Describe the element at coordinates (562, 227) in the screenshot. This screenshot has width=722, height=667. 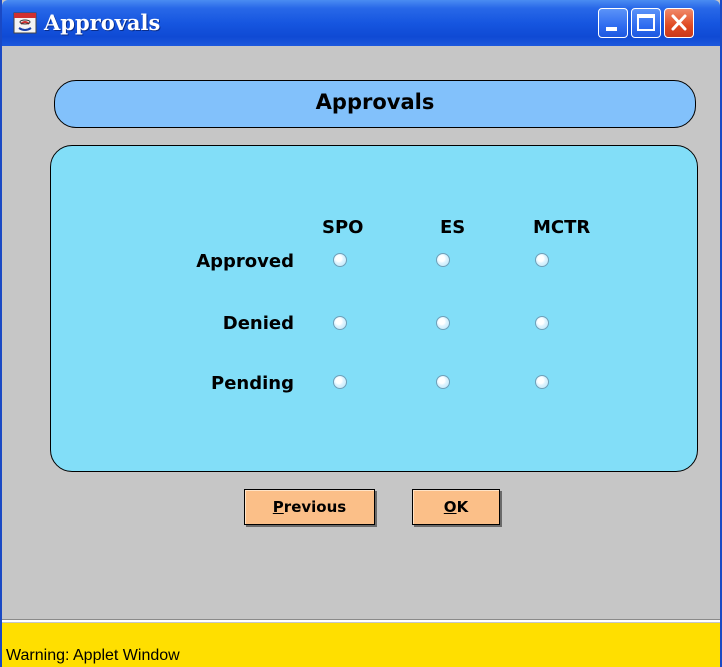
I see `column-header-mctr: MCTR` at that location.